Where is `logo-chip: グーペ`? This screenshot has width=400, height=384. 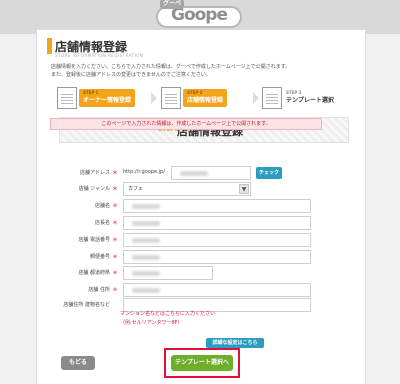
logo-chip: グーペ is located at coordinates (172, 4).